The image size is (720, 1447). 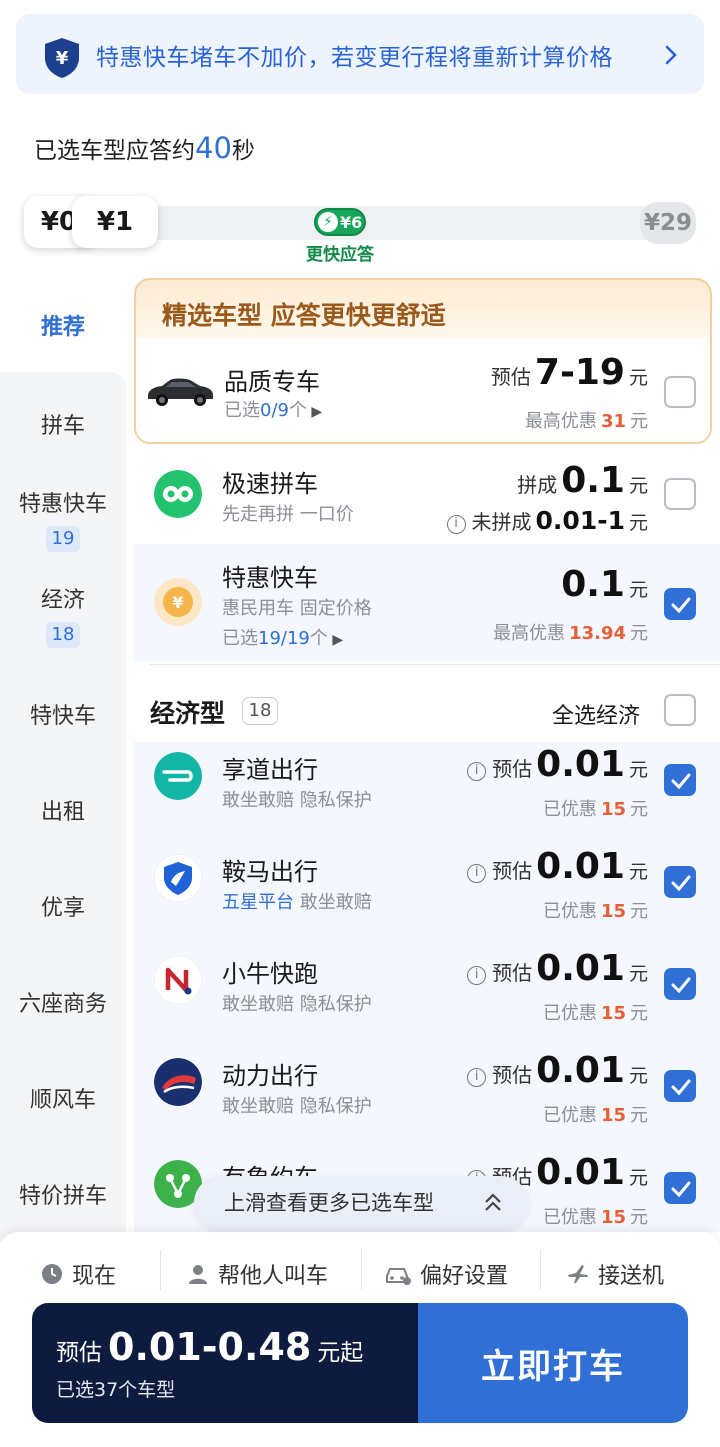 I want to click on pool-price: 拼成 0.1 元, so click(x=582, y=480).